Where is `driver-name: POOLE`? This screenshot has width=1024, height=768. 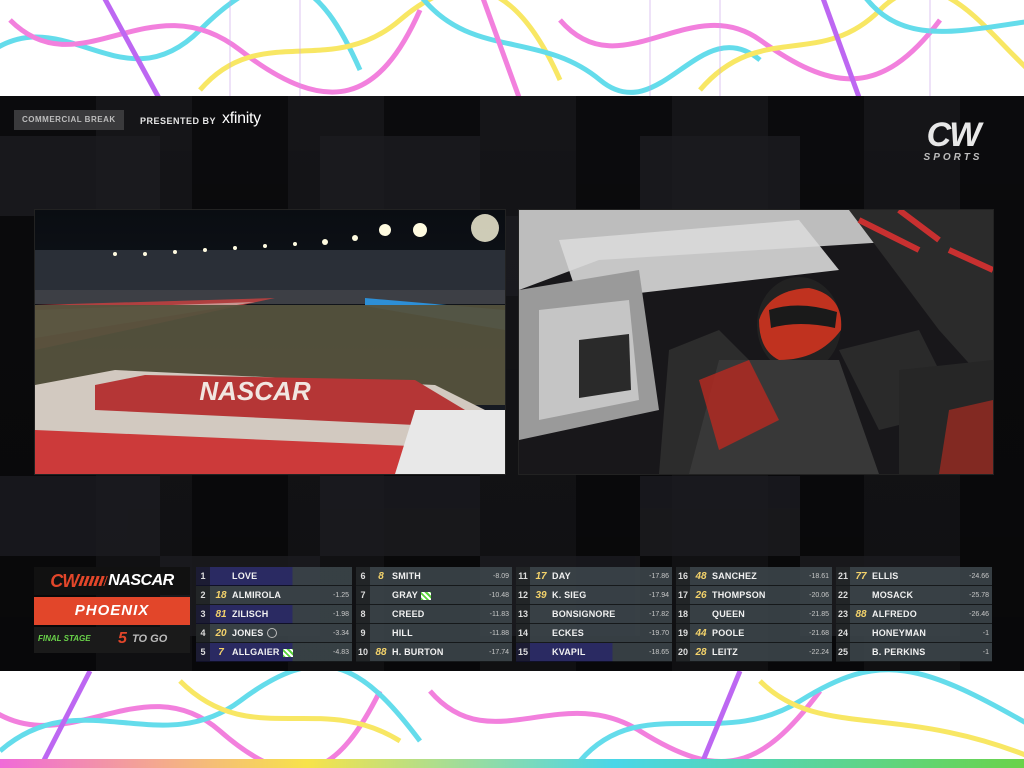
driver-name: POOLE is located at coordinates (760, 633).